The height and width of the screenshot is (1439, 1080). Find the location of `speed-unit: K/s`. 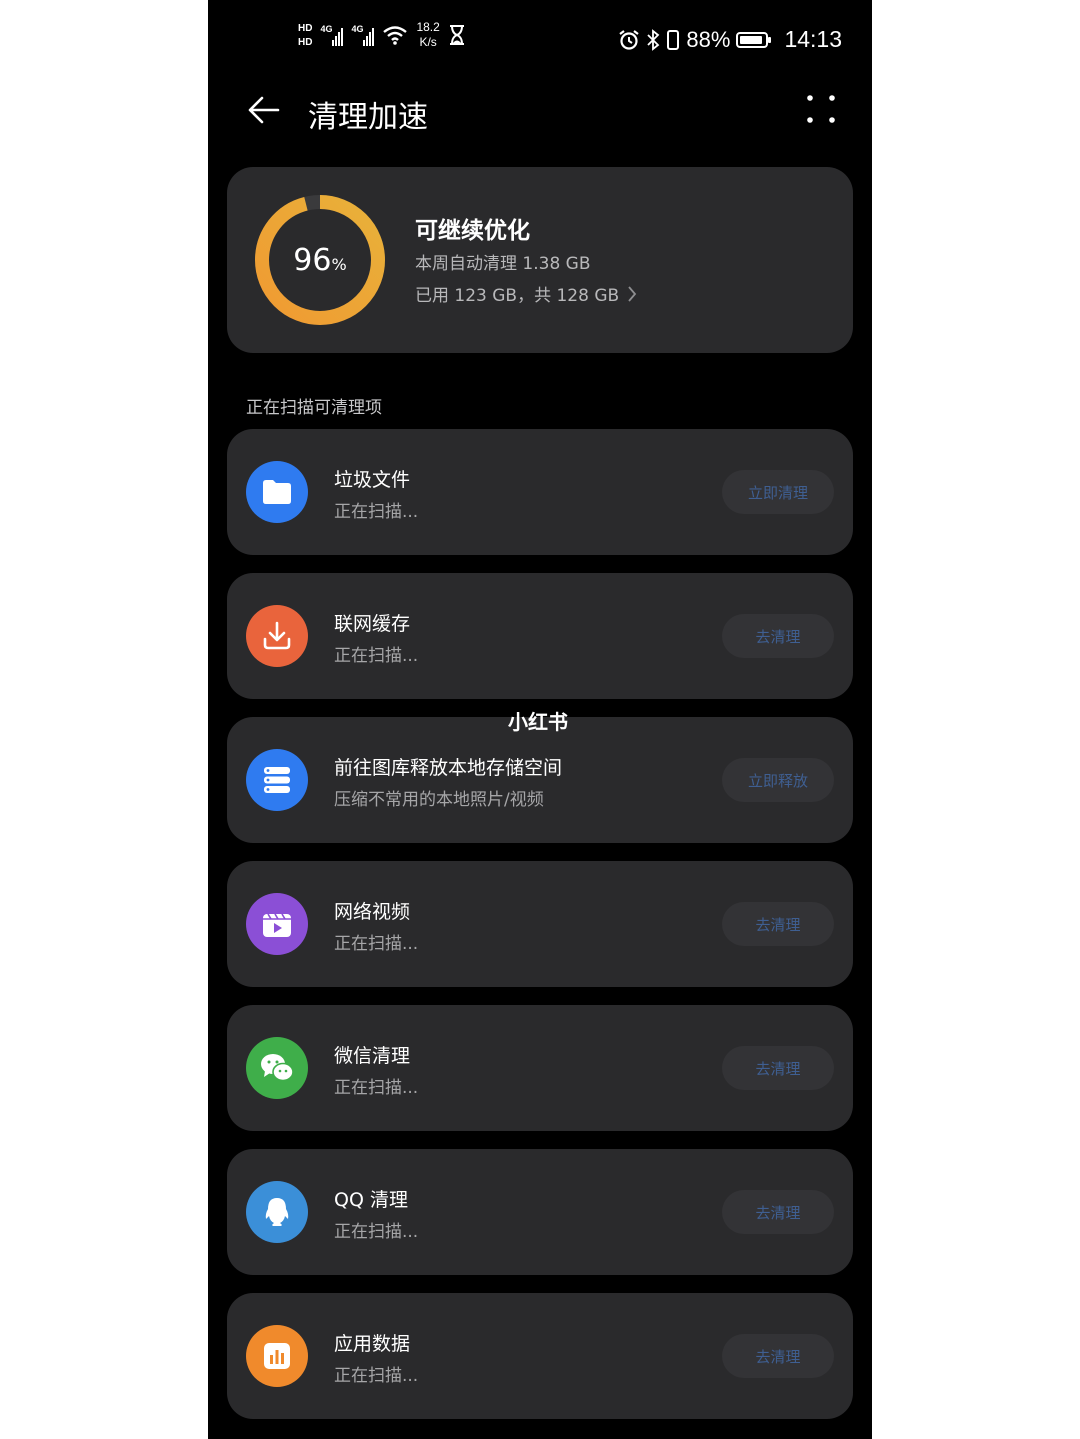

speed-unit: K/s is located at coordinates (428, 42).